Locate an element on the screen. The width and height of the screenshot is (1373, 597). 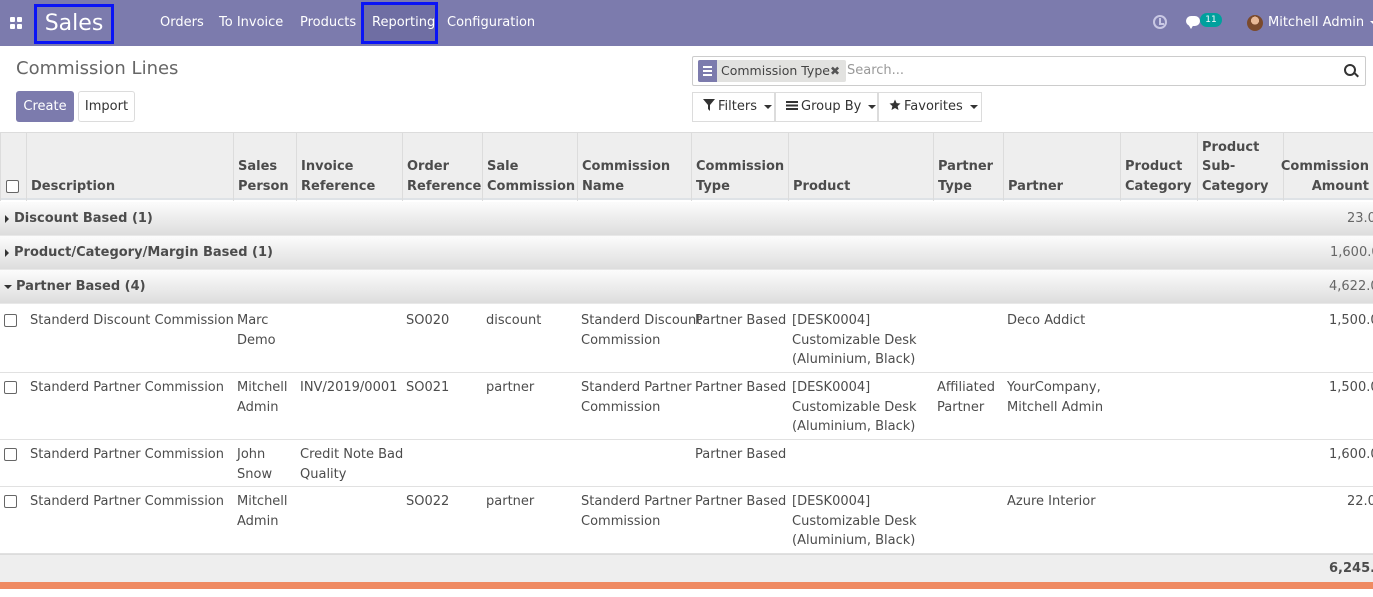
app-brand: Sales is located at coordinates (74, 24).